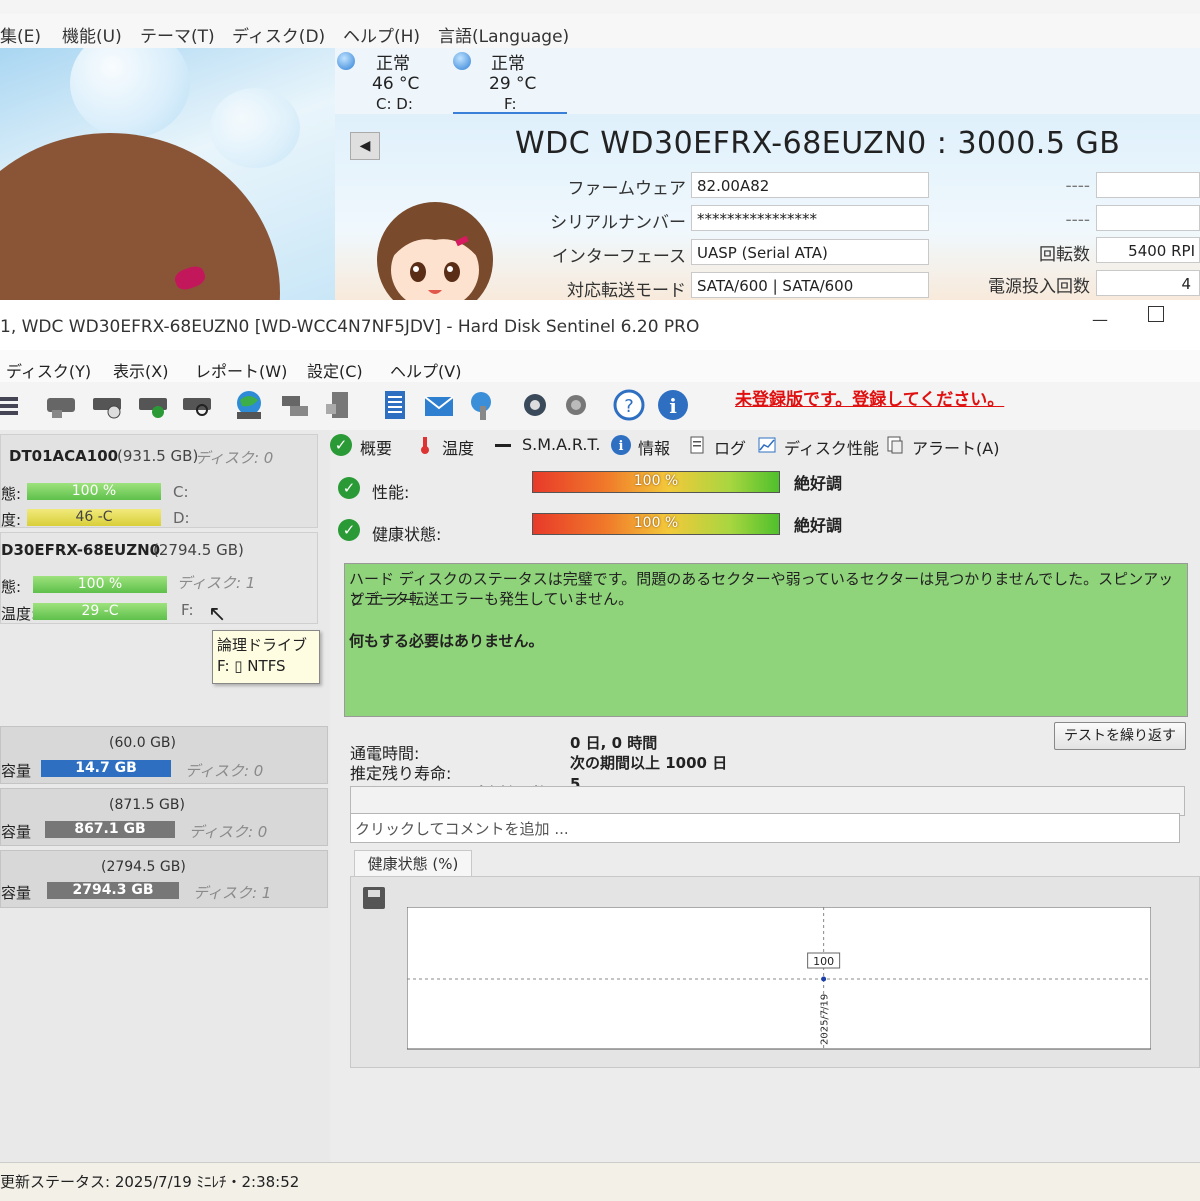 The image size is (1200, 1201). Describe the element at coordinates (824, 979) in the screenshot. I see `chart-point` at that location.